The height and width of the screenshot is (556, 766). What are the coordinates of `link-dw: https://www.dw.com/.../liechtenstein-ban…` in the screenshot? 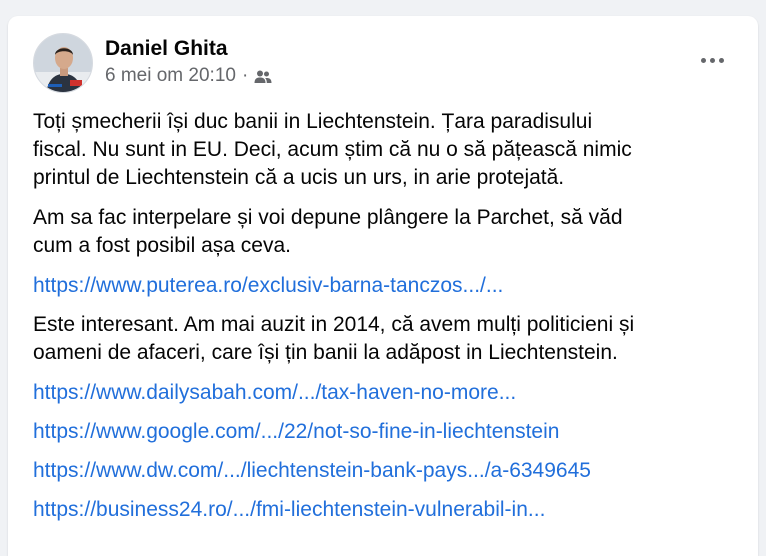 It's located at (383, 471).